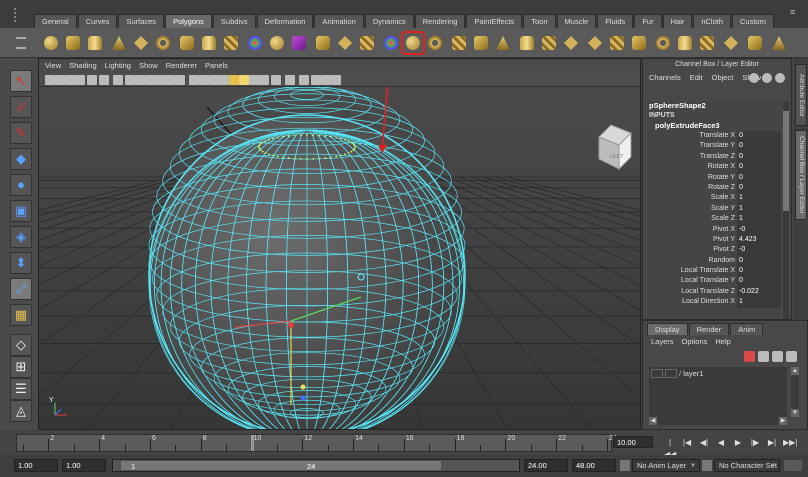  What do you see at coordinates (714, 250) in the screenshot?
I see `channel-row: Pivot Z -0` at bounding box center [714, 250].